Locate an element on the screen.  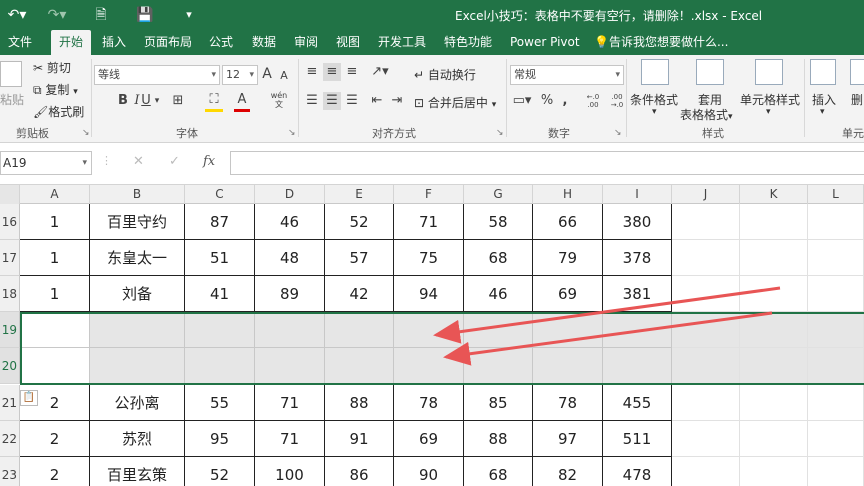
table-cell: 东皇太一 is located at coordinates (137, 258).